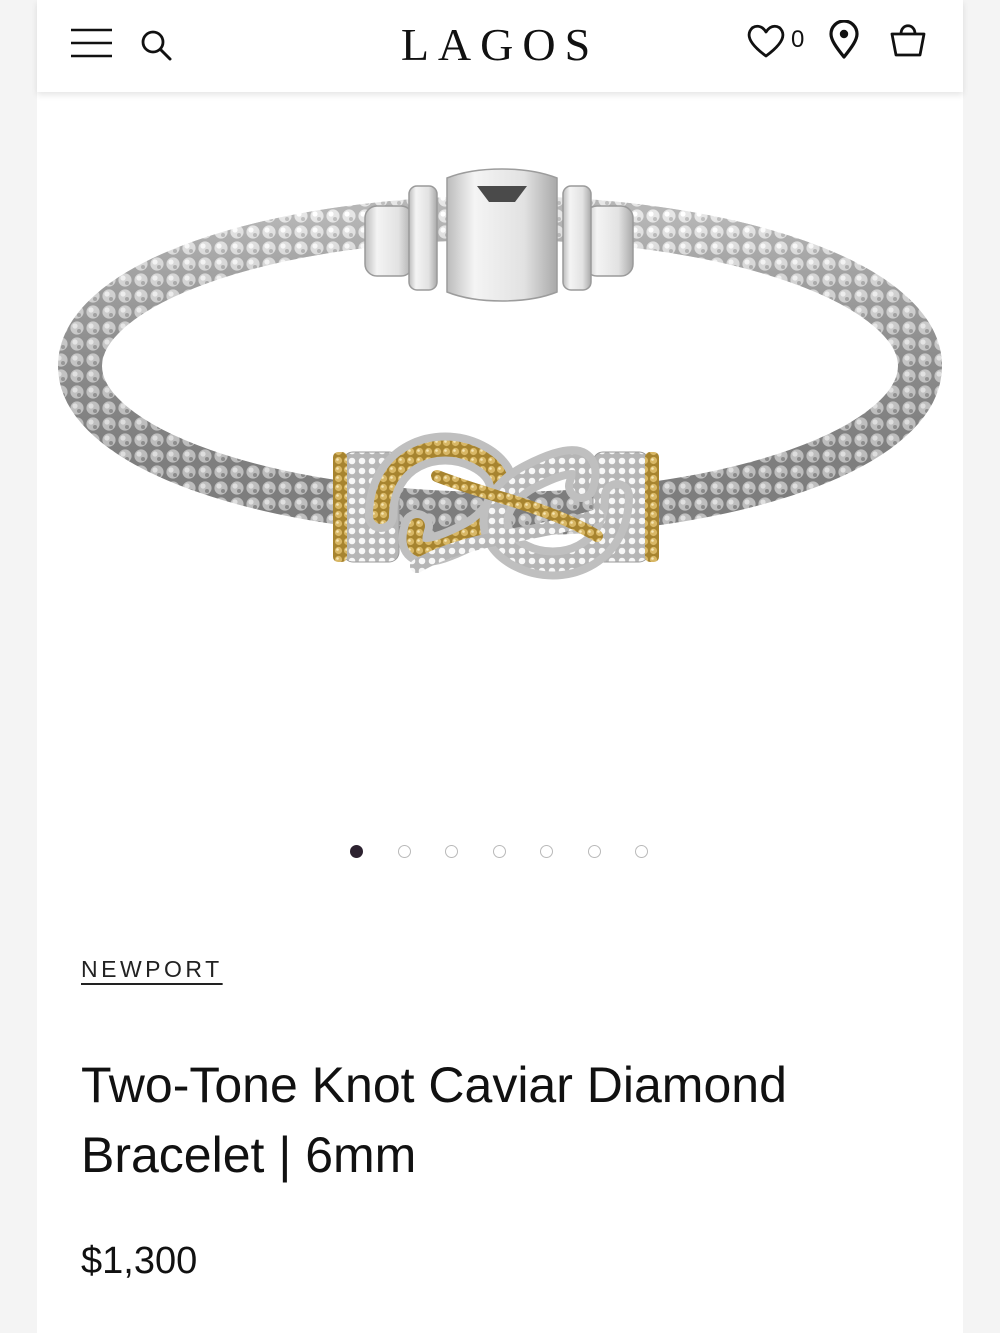  I want to click on site-header: LAGOS 0, so click(500, 46).